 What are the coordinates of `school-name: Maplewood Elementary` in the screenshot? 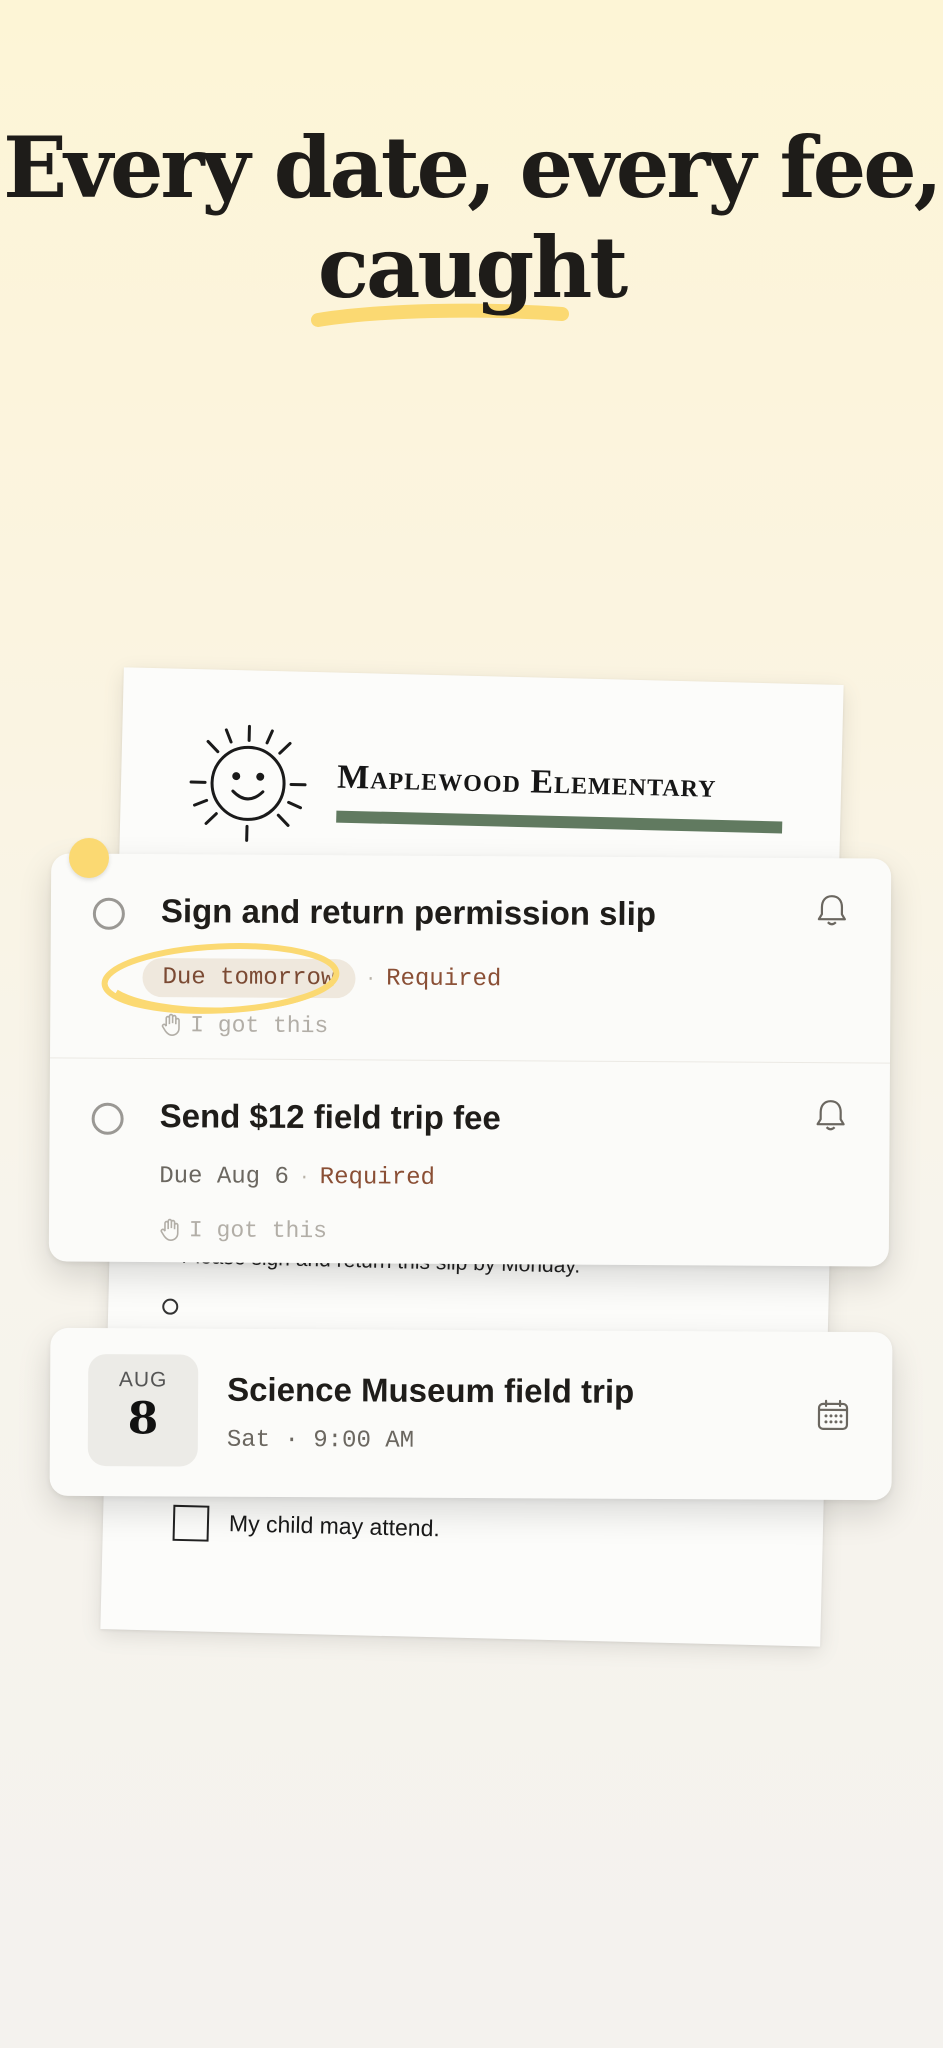 It's located at (526, 781).